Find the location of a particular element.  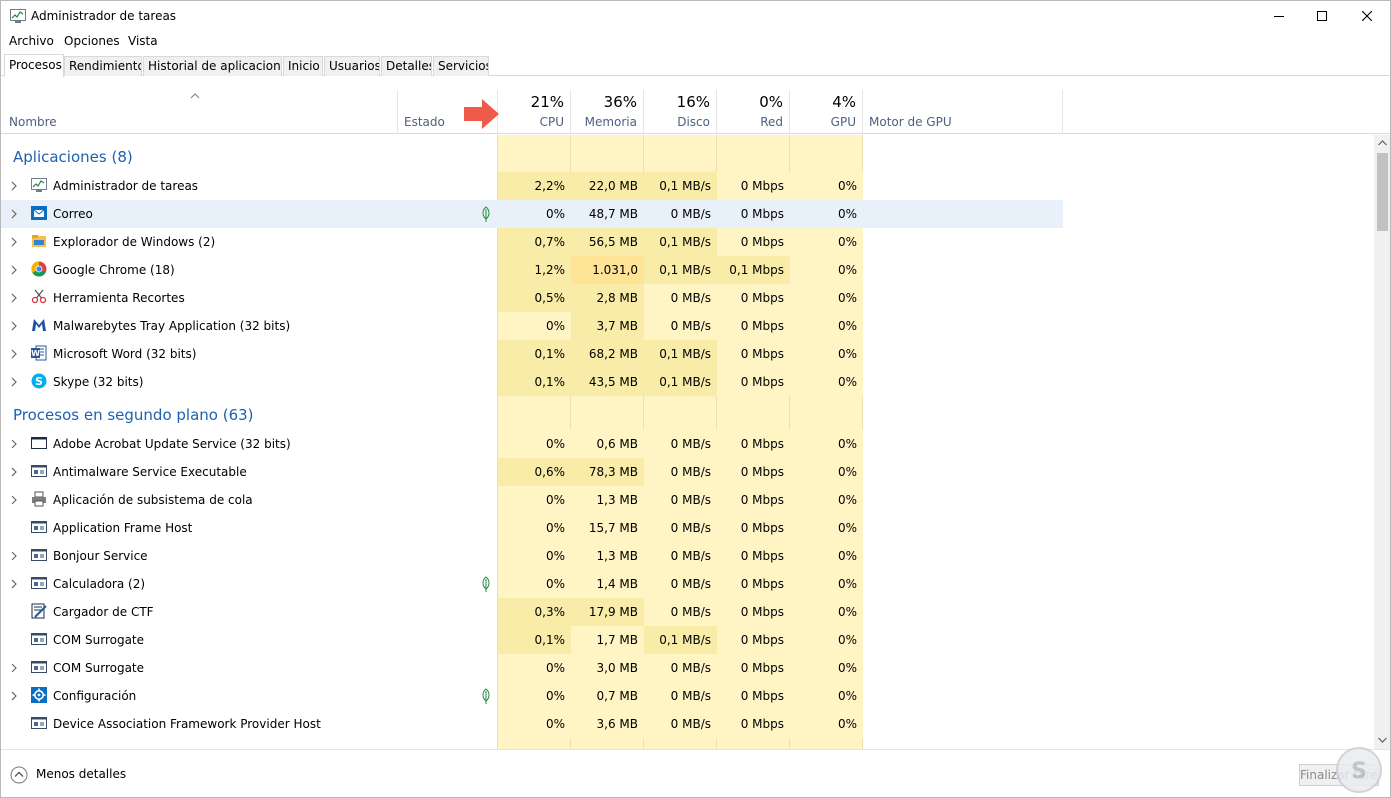

tab-rendimiento: Rendimiento is located at coordinates (103, 66).